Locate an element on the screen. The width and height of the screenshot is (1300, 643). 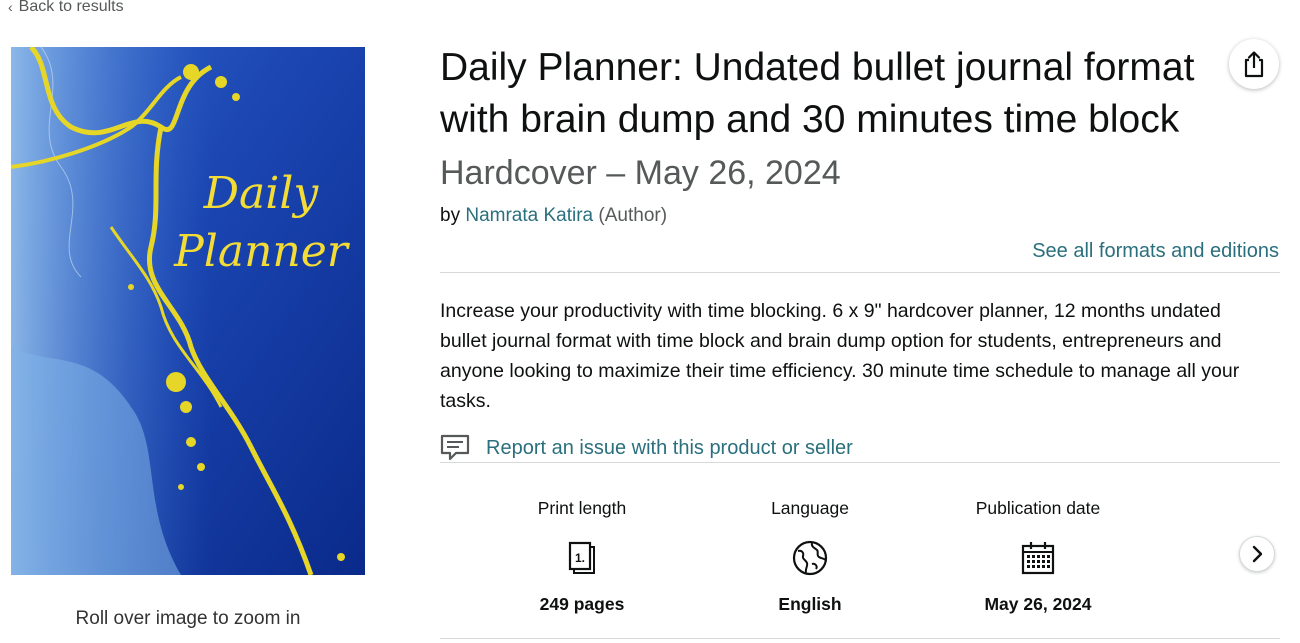
svg-text: 1. is located at coordinates (580, 558).